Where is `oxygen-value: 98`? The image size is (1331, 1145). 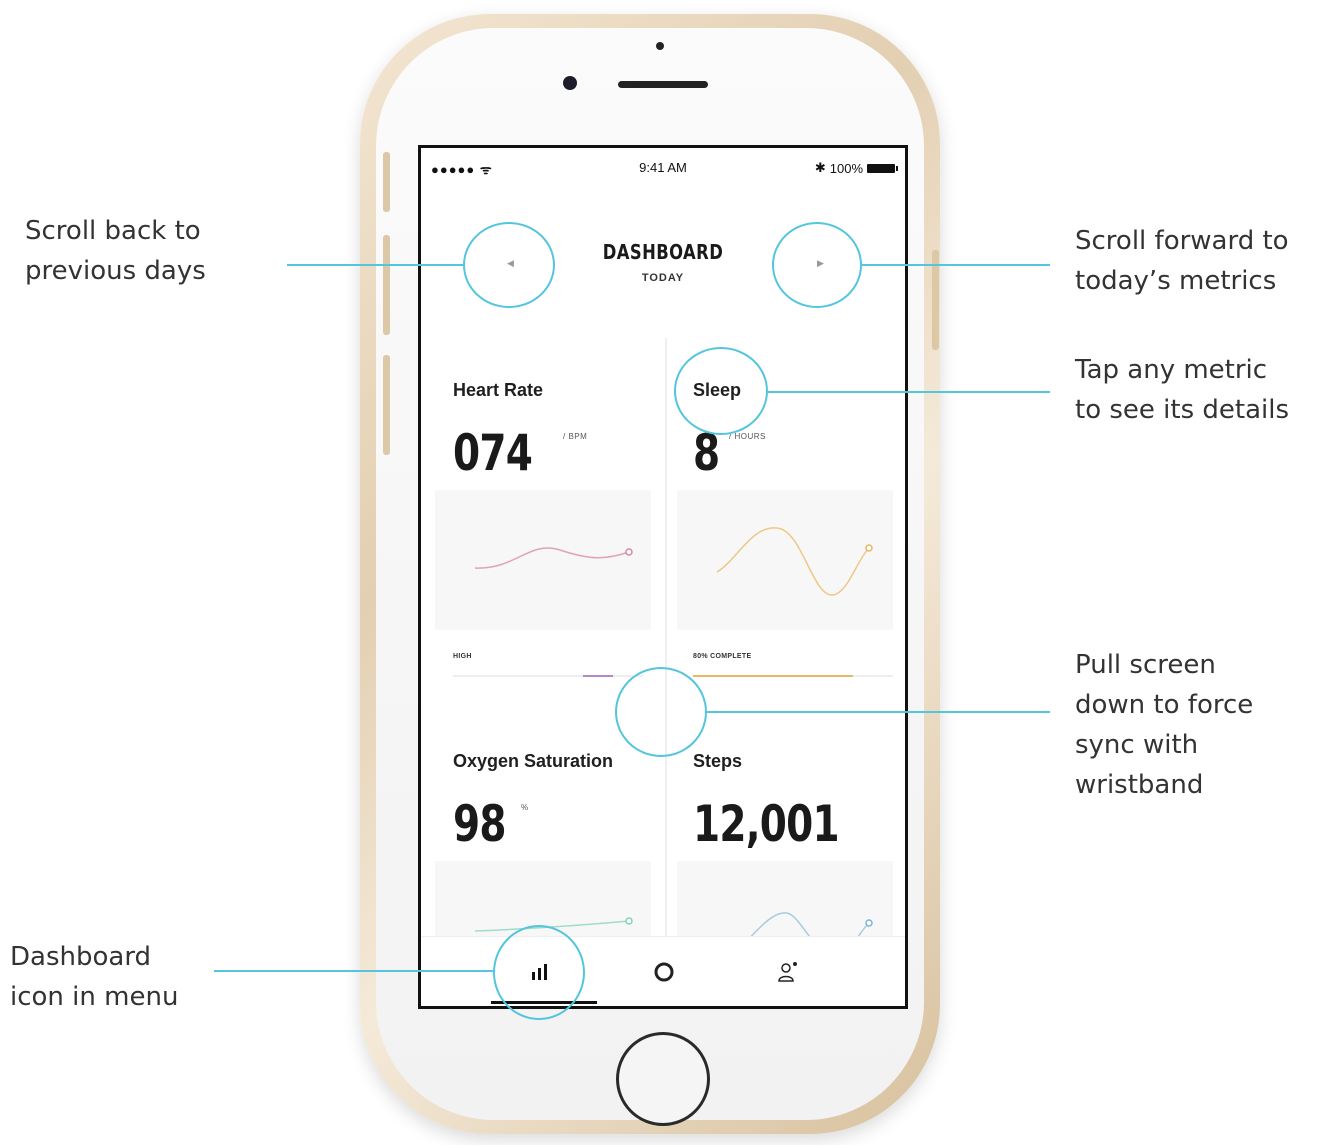
oxygen-value: 98 is located at coordinates (479, 824).